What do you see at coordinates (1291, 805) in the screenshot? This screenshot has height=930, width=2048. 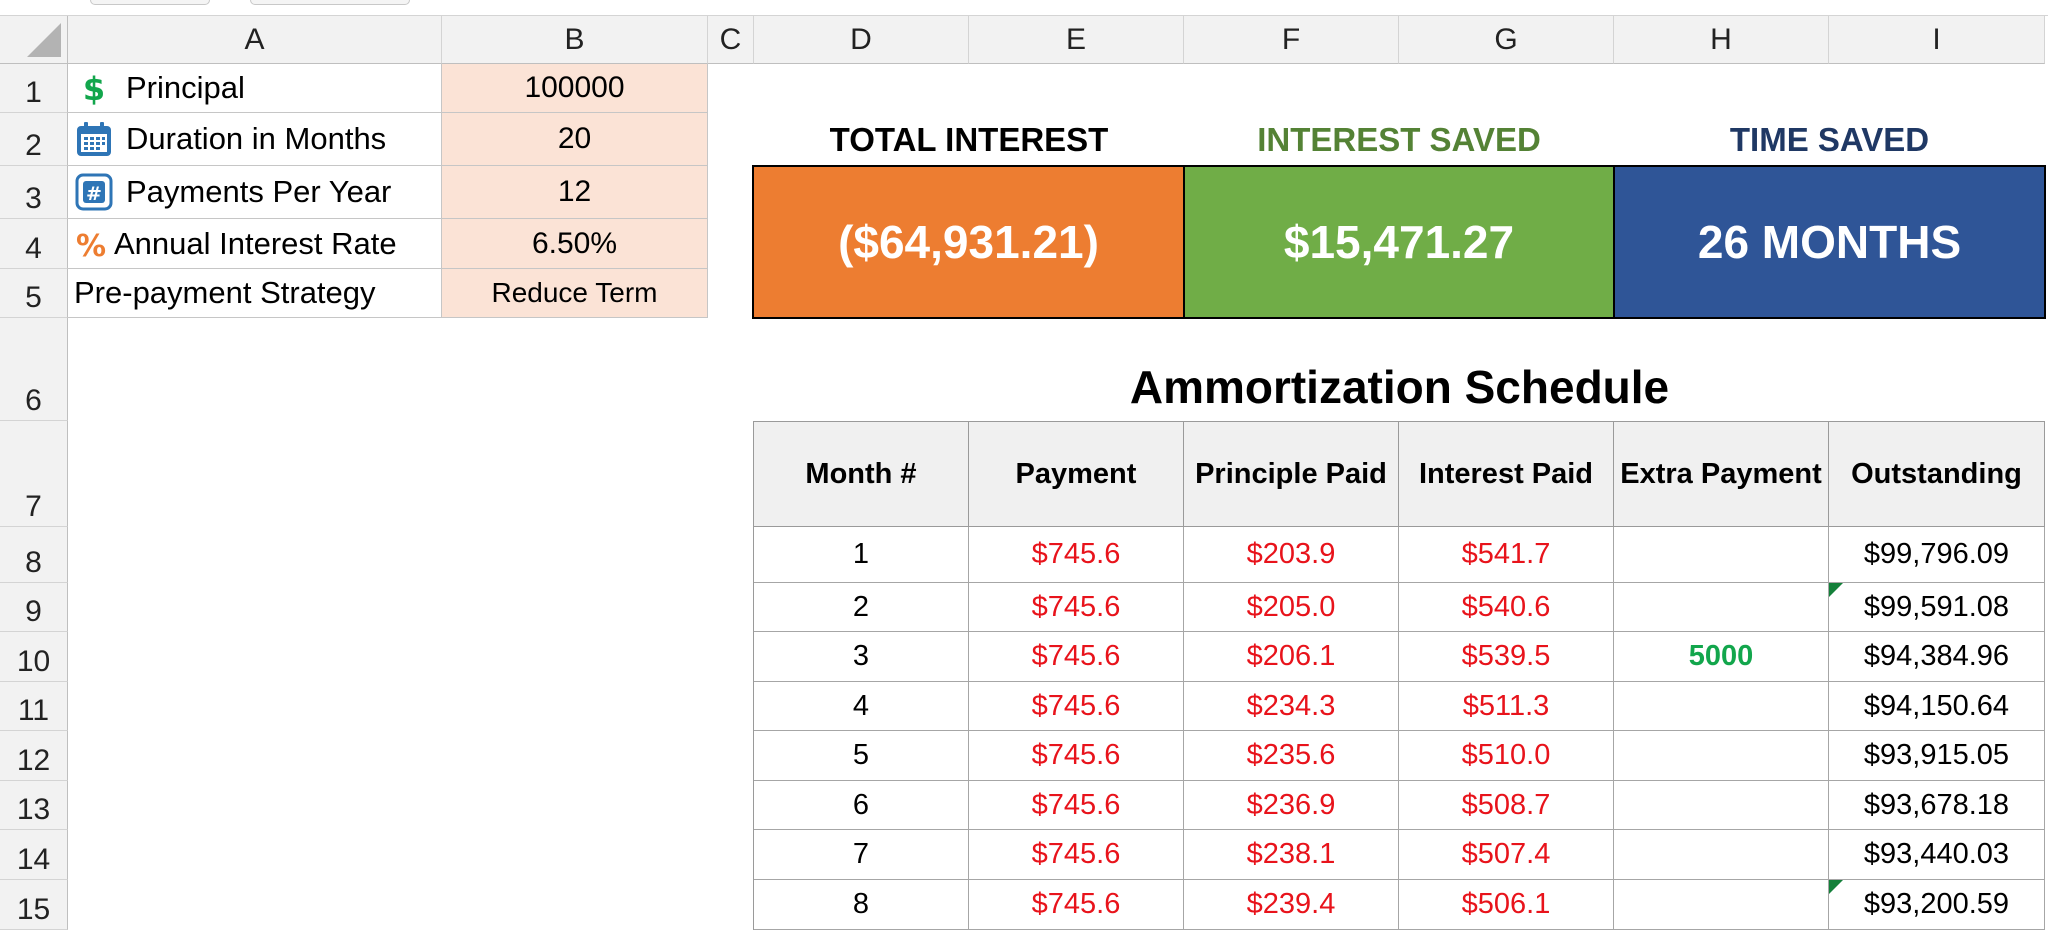 I see `cell-principal: $236.9` at bounding box center [1291, 805].